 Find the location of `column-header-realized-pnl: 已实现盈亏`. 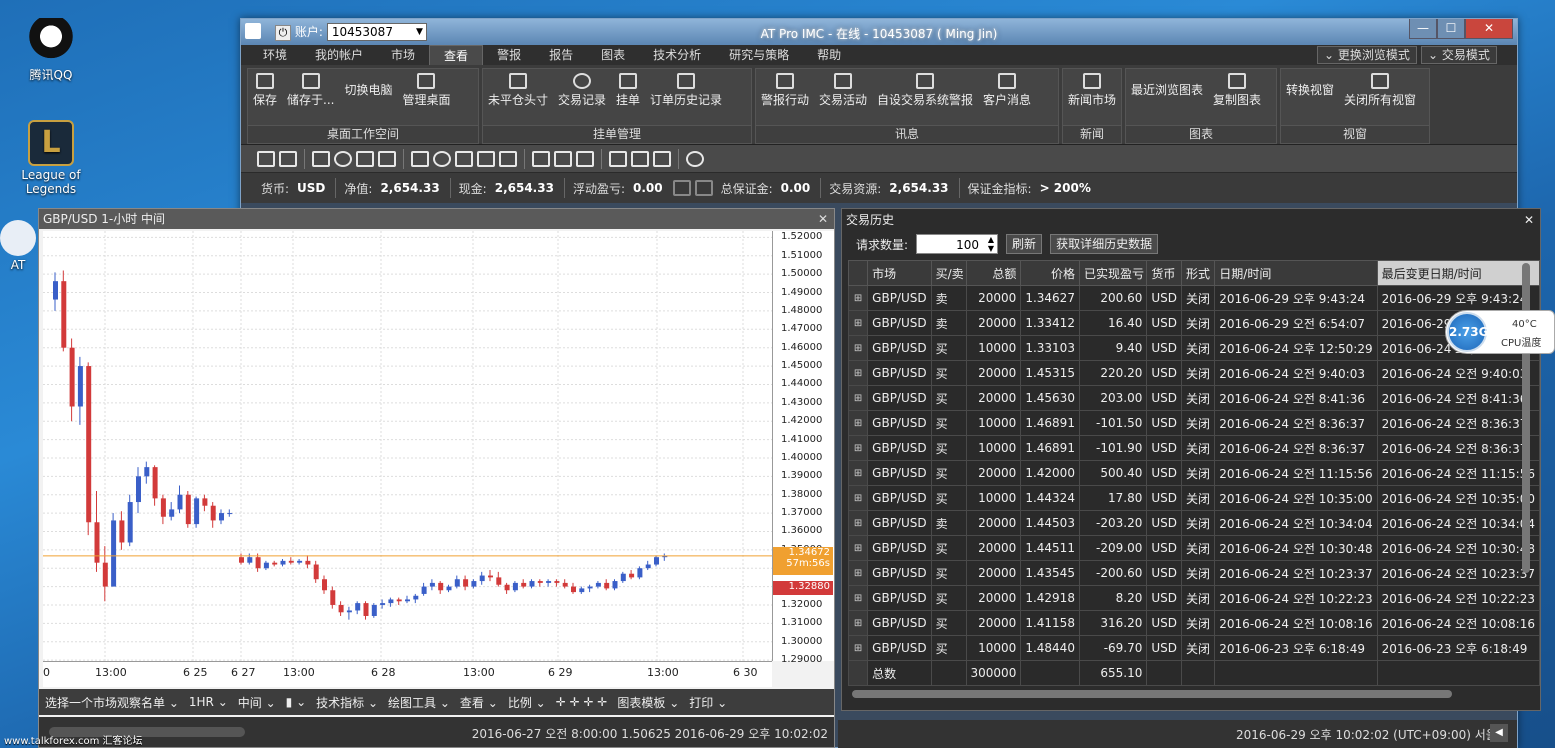

column-header-realized-pnl: 已实现盈亏 is located at coordinates (1113, 273).